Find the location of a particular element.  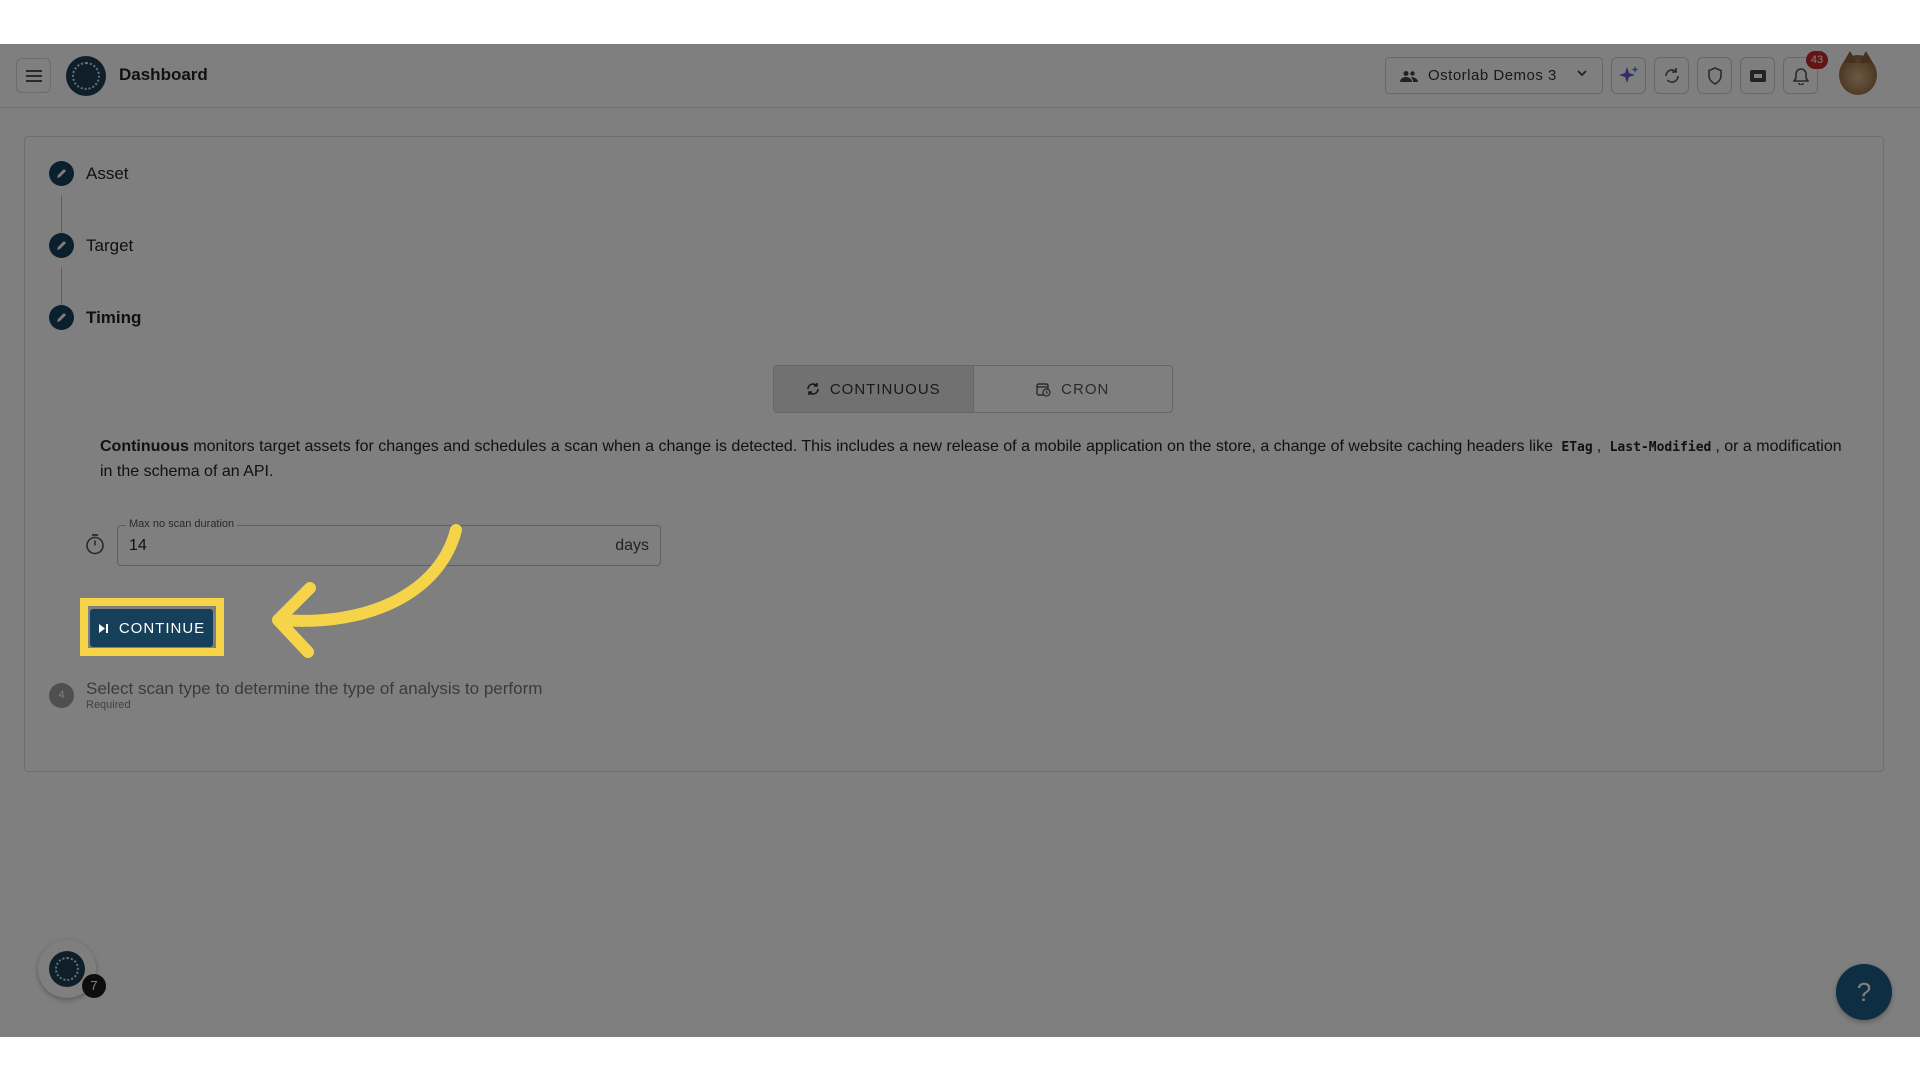

description-lead: Continuous is located at coordinates (144, 446).